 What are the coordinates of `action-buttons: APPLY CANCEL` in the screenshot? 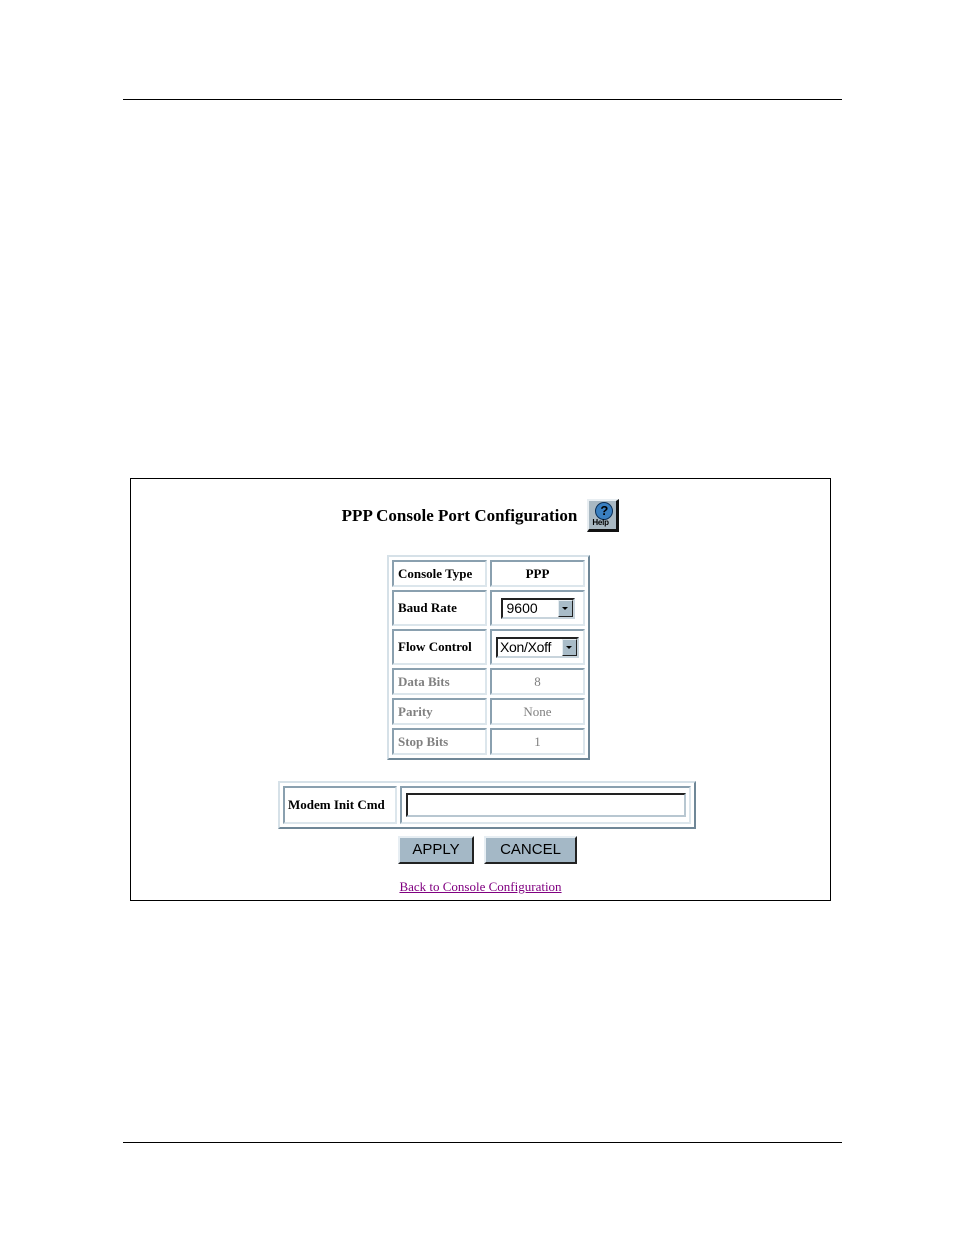 It's located at (487, 850).